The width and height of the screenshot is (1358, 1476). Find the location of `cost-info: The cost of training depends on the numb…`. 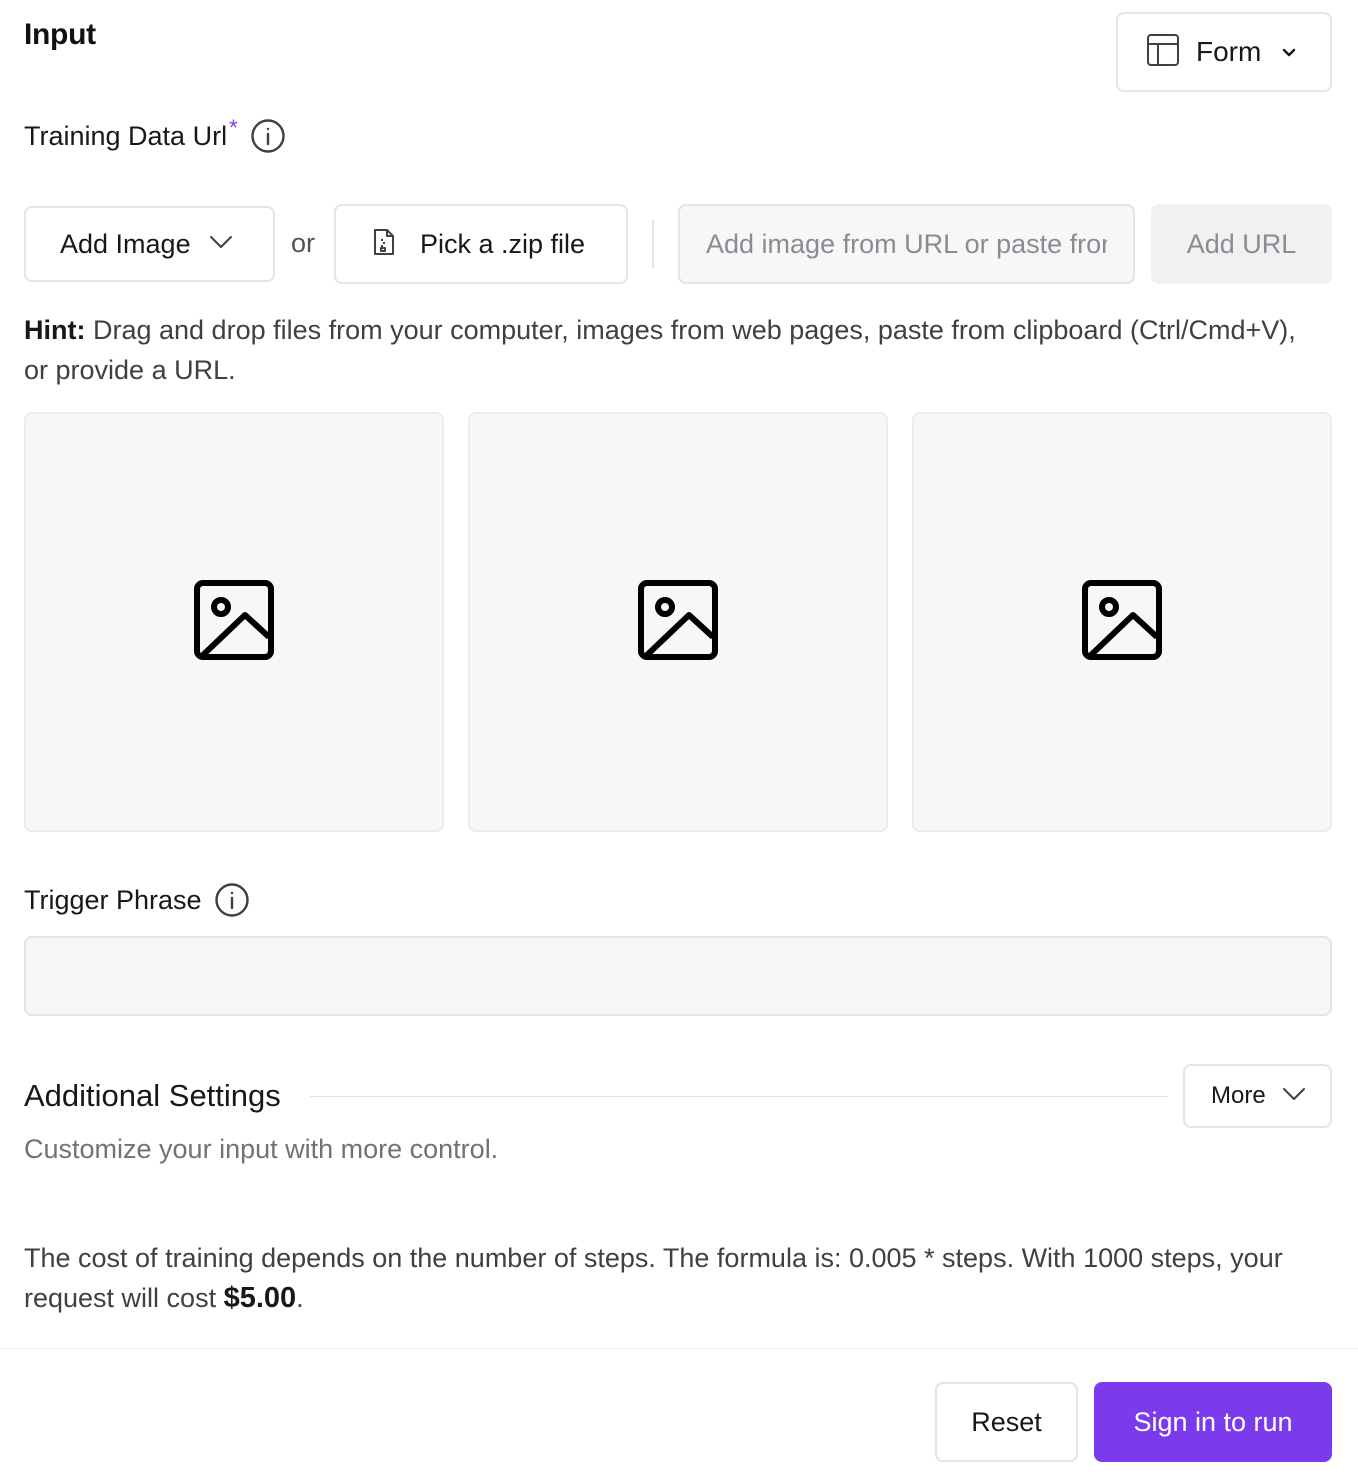

cost-info: The cost of training depends on the numb… is located at coordinates (653, 1278).